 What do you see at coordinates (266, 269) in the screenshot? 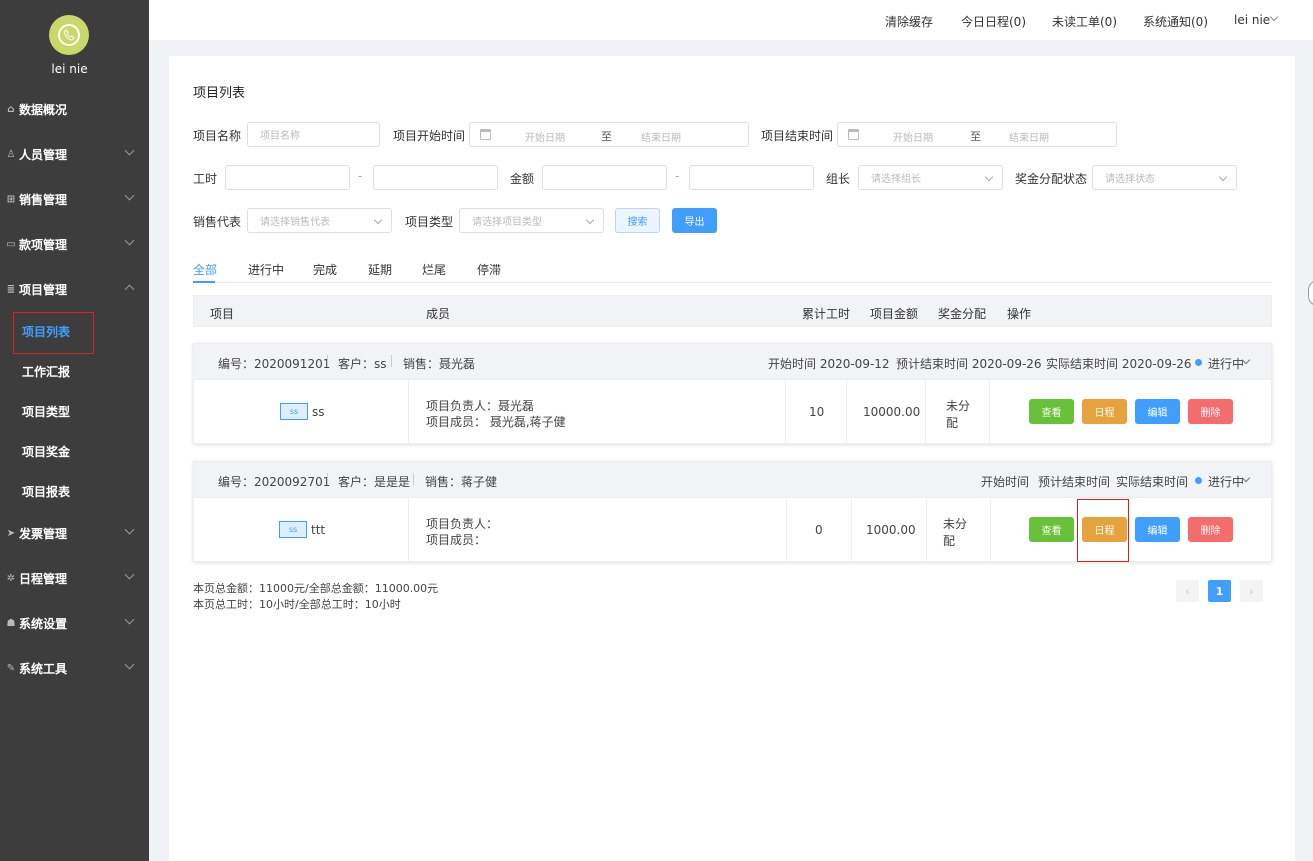
I see `tab-in-progress: 进行中` at bounding box center [266, 269].